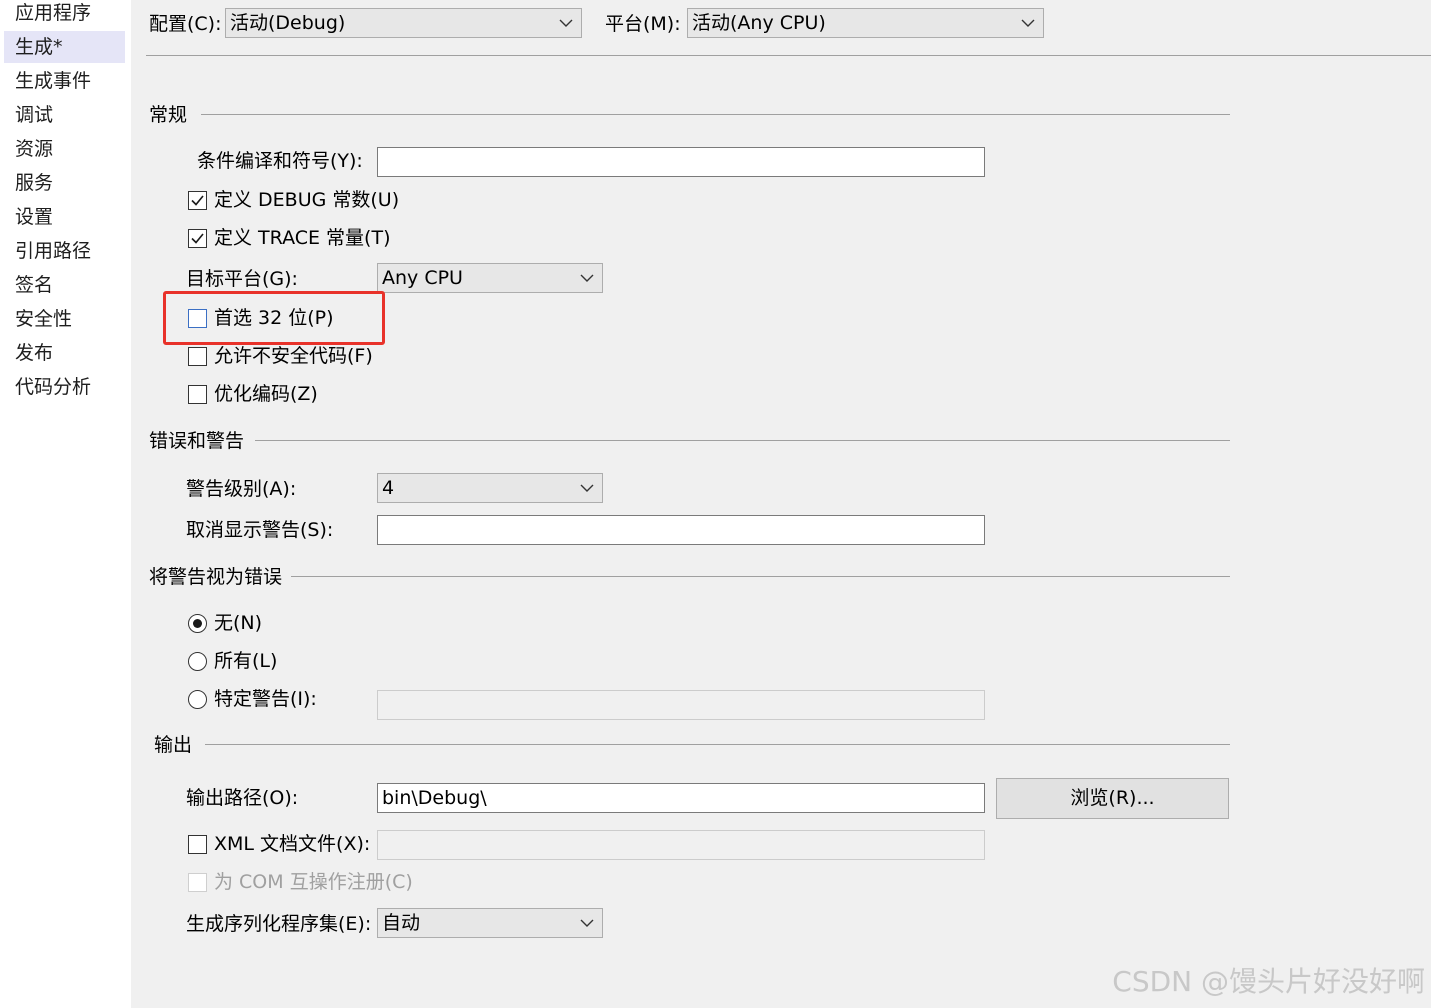 Image resolution: width=1431 pixels, height=1008 pixels. I want to click on sidebar-item-code-analysis: 代码分析, so click(64, 387).